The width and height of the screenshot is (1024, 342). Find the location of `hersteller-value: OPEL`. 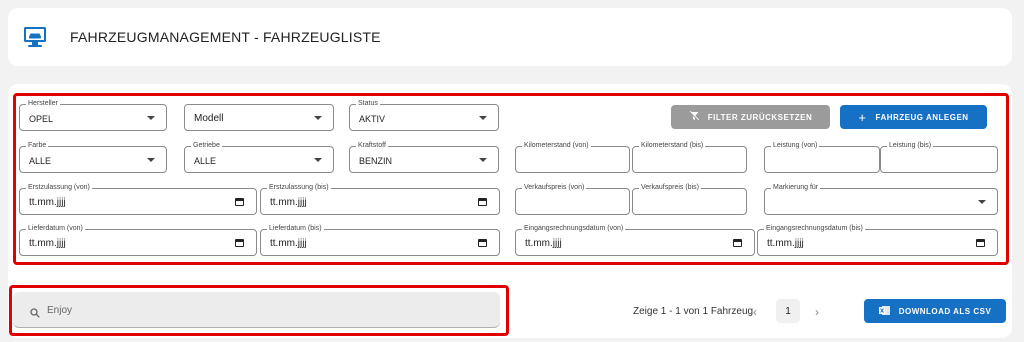

hersteller-value: OPEL is located at coordinates (41, 119).